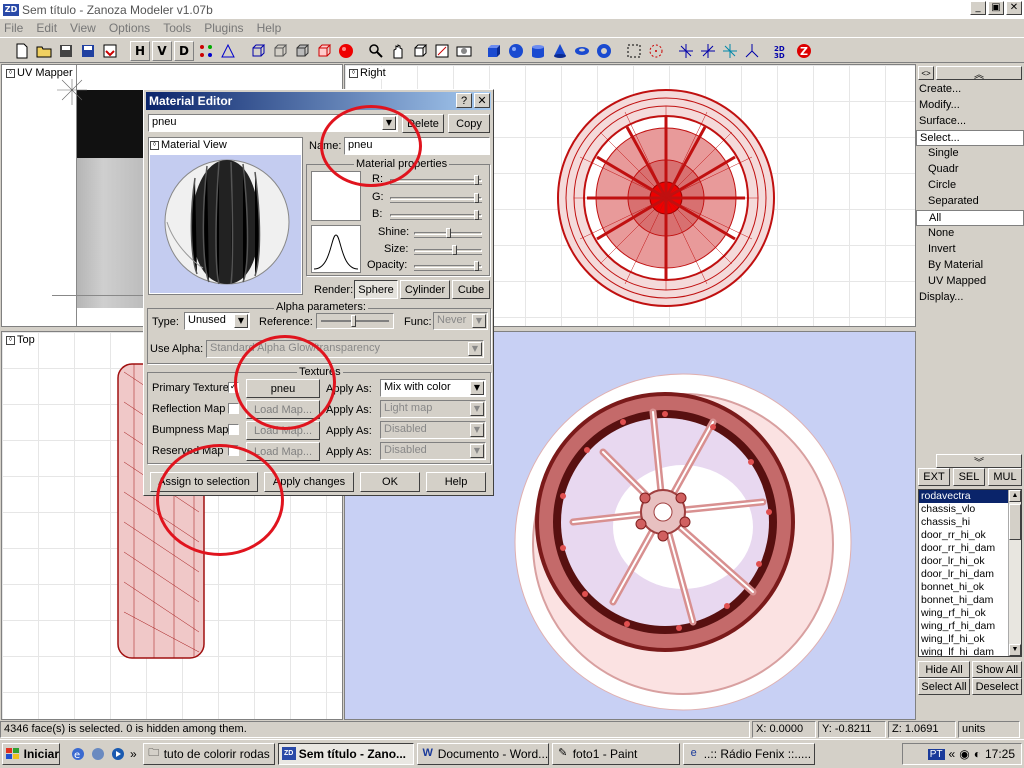  I want to click on cylinder-blue-icon, so click(538, 51).